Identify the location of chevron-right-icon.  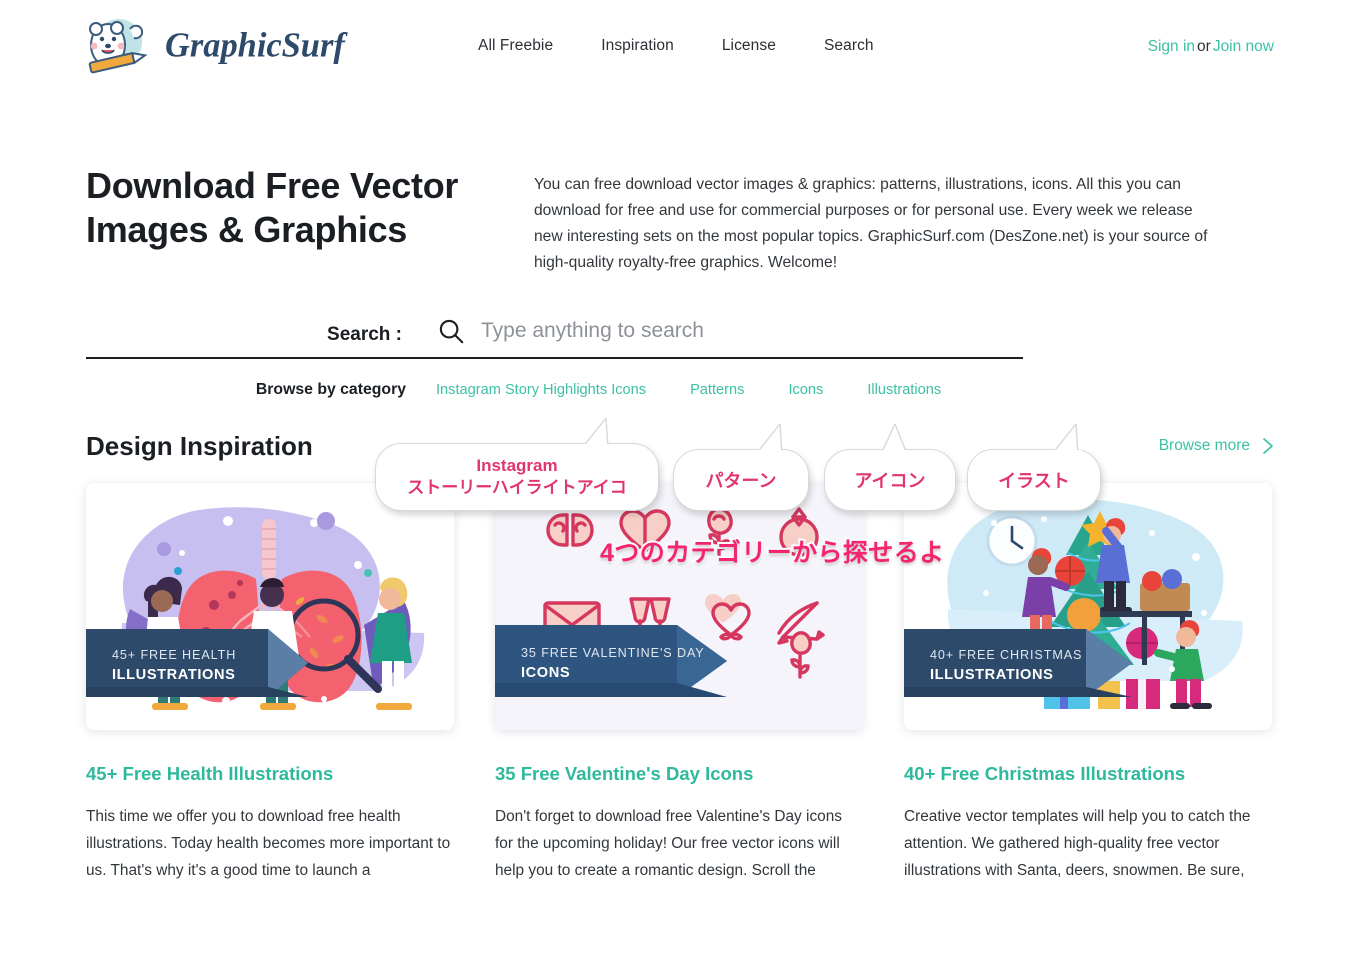
(1267, 446).